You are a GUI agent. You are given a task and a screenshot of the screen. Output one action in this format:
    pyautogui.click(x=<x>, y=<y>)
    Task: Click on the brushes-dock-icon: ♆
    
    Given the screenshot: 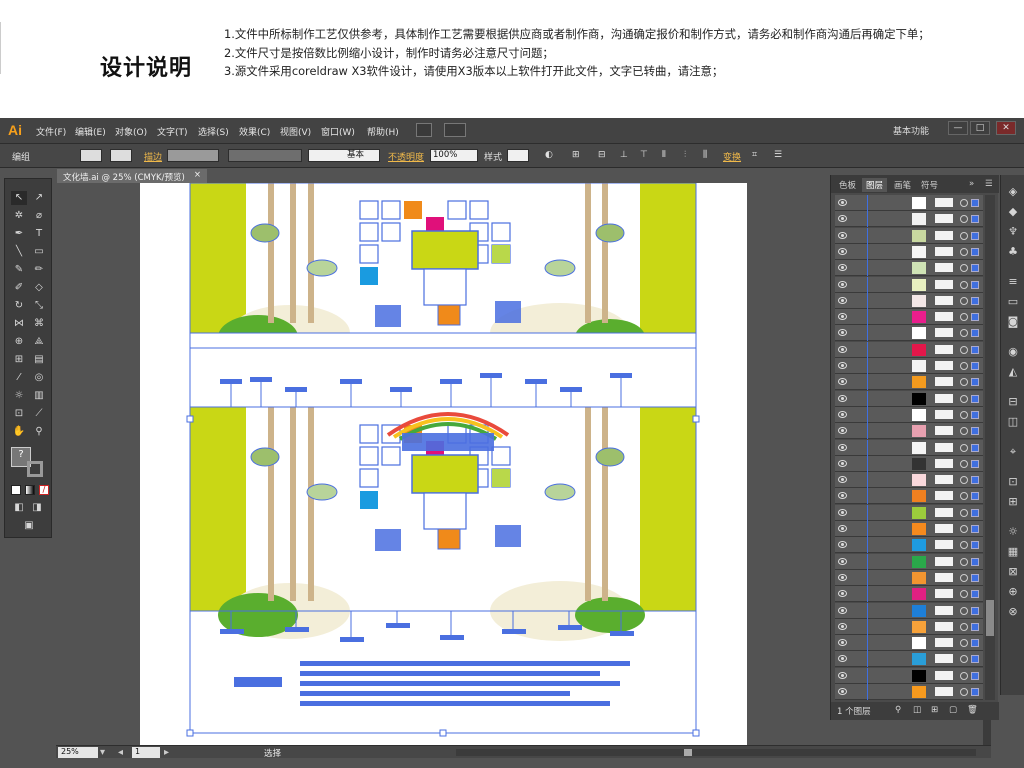 What is the action you would take?
    pyautogui.click(x=1013, y=232)
    